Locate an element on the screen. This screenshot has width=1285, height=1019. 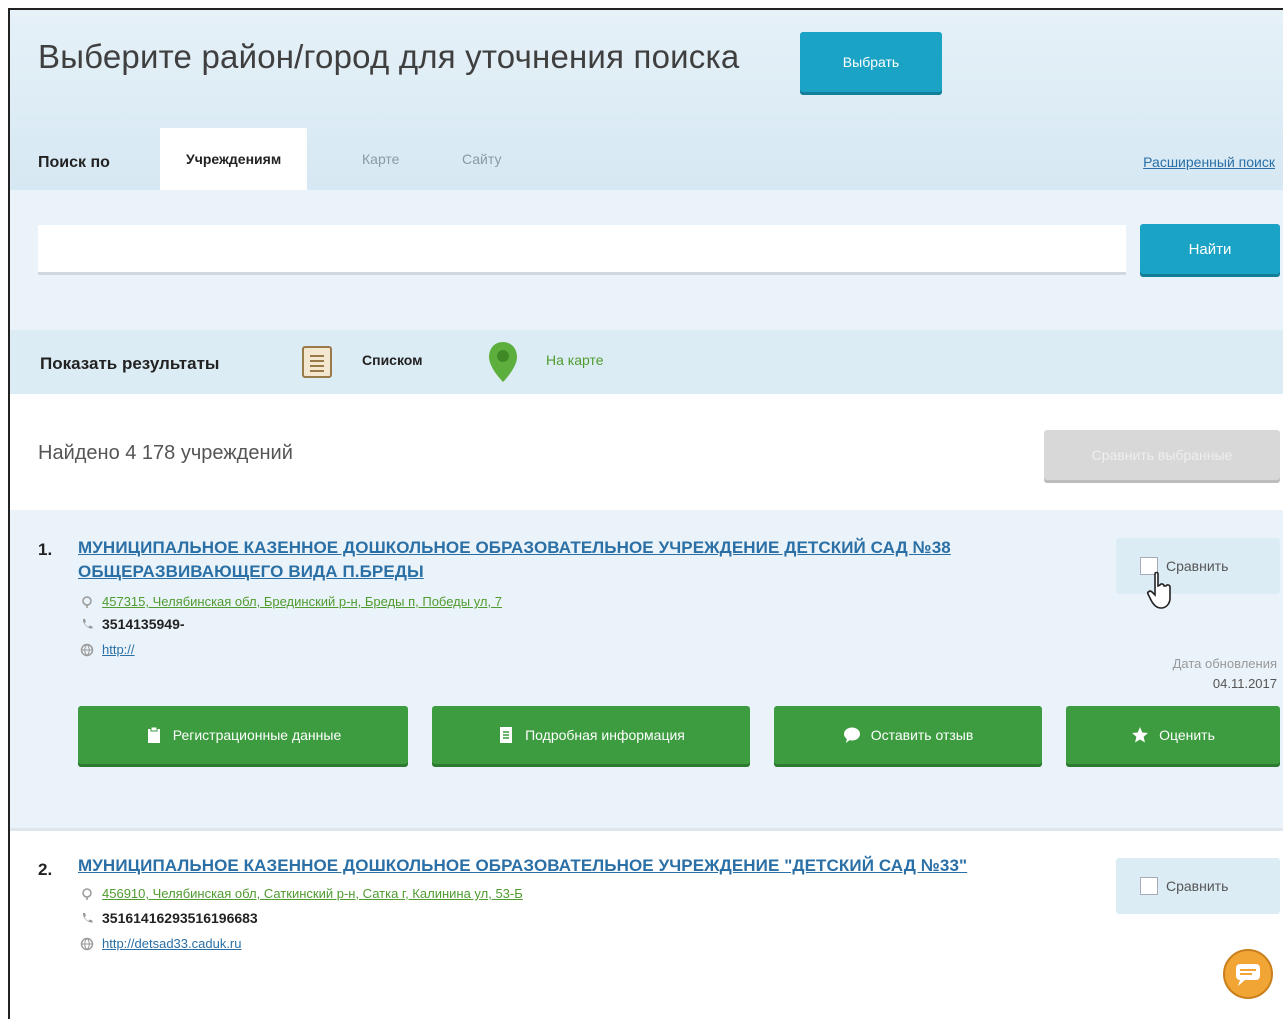
update-info: Дата обновления 04.11.2017 is located at coordinates (1225, 674).